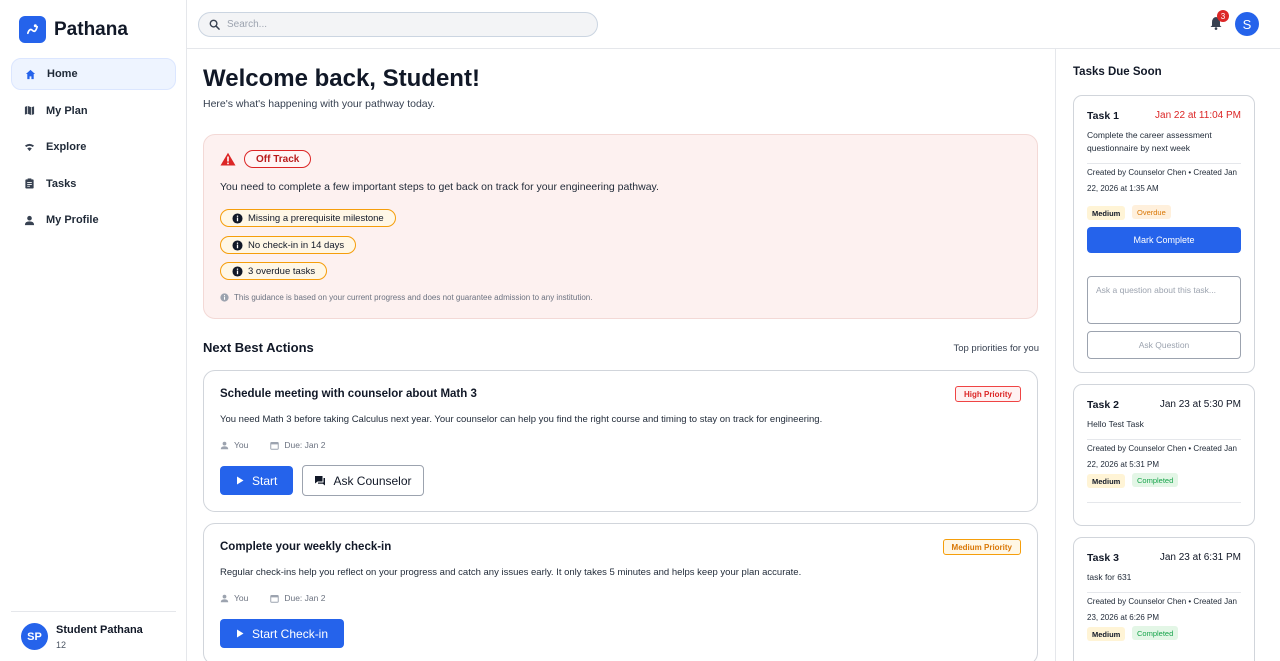  I want to click on start-check-in-button: Start Check-in, so click(282, 633).